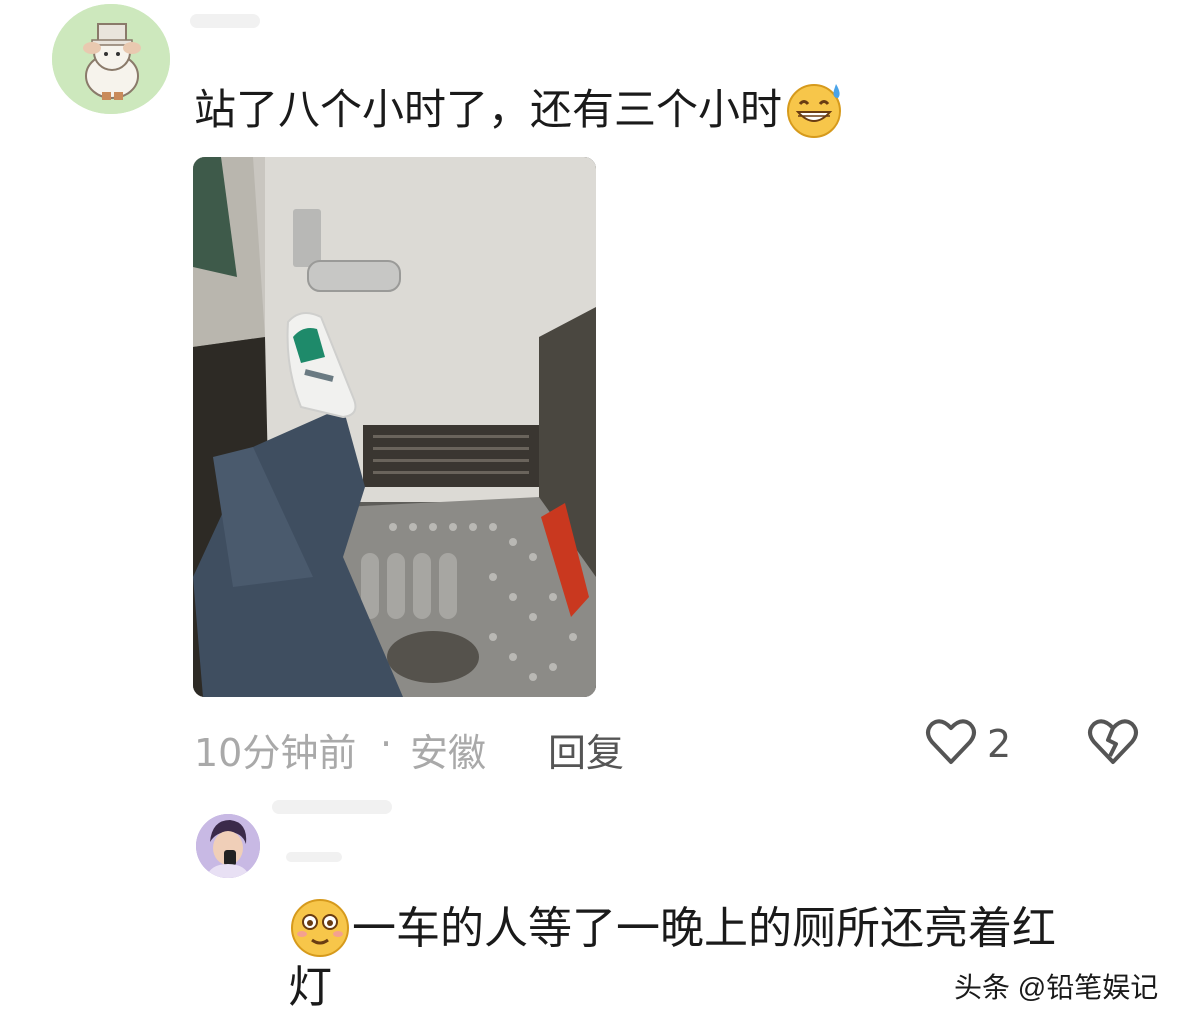 The image size is (1200, 1025). Describe the element at coordinates (1056, 987) in the screenshot. I see `watermark: 头条 @铅笔娱记` at that location.